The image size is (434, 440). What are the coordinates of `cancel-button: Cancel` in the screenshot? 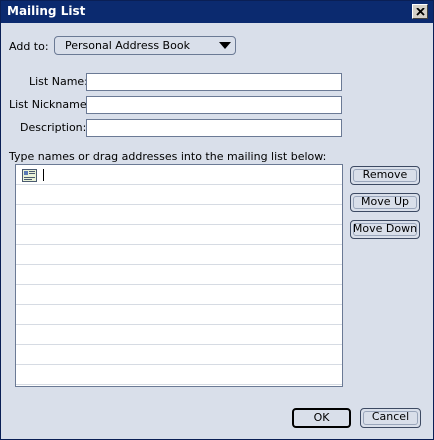 It's located at (390, 418).